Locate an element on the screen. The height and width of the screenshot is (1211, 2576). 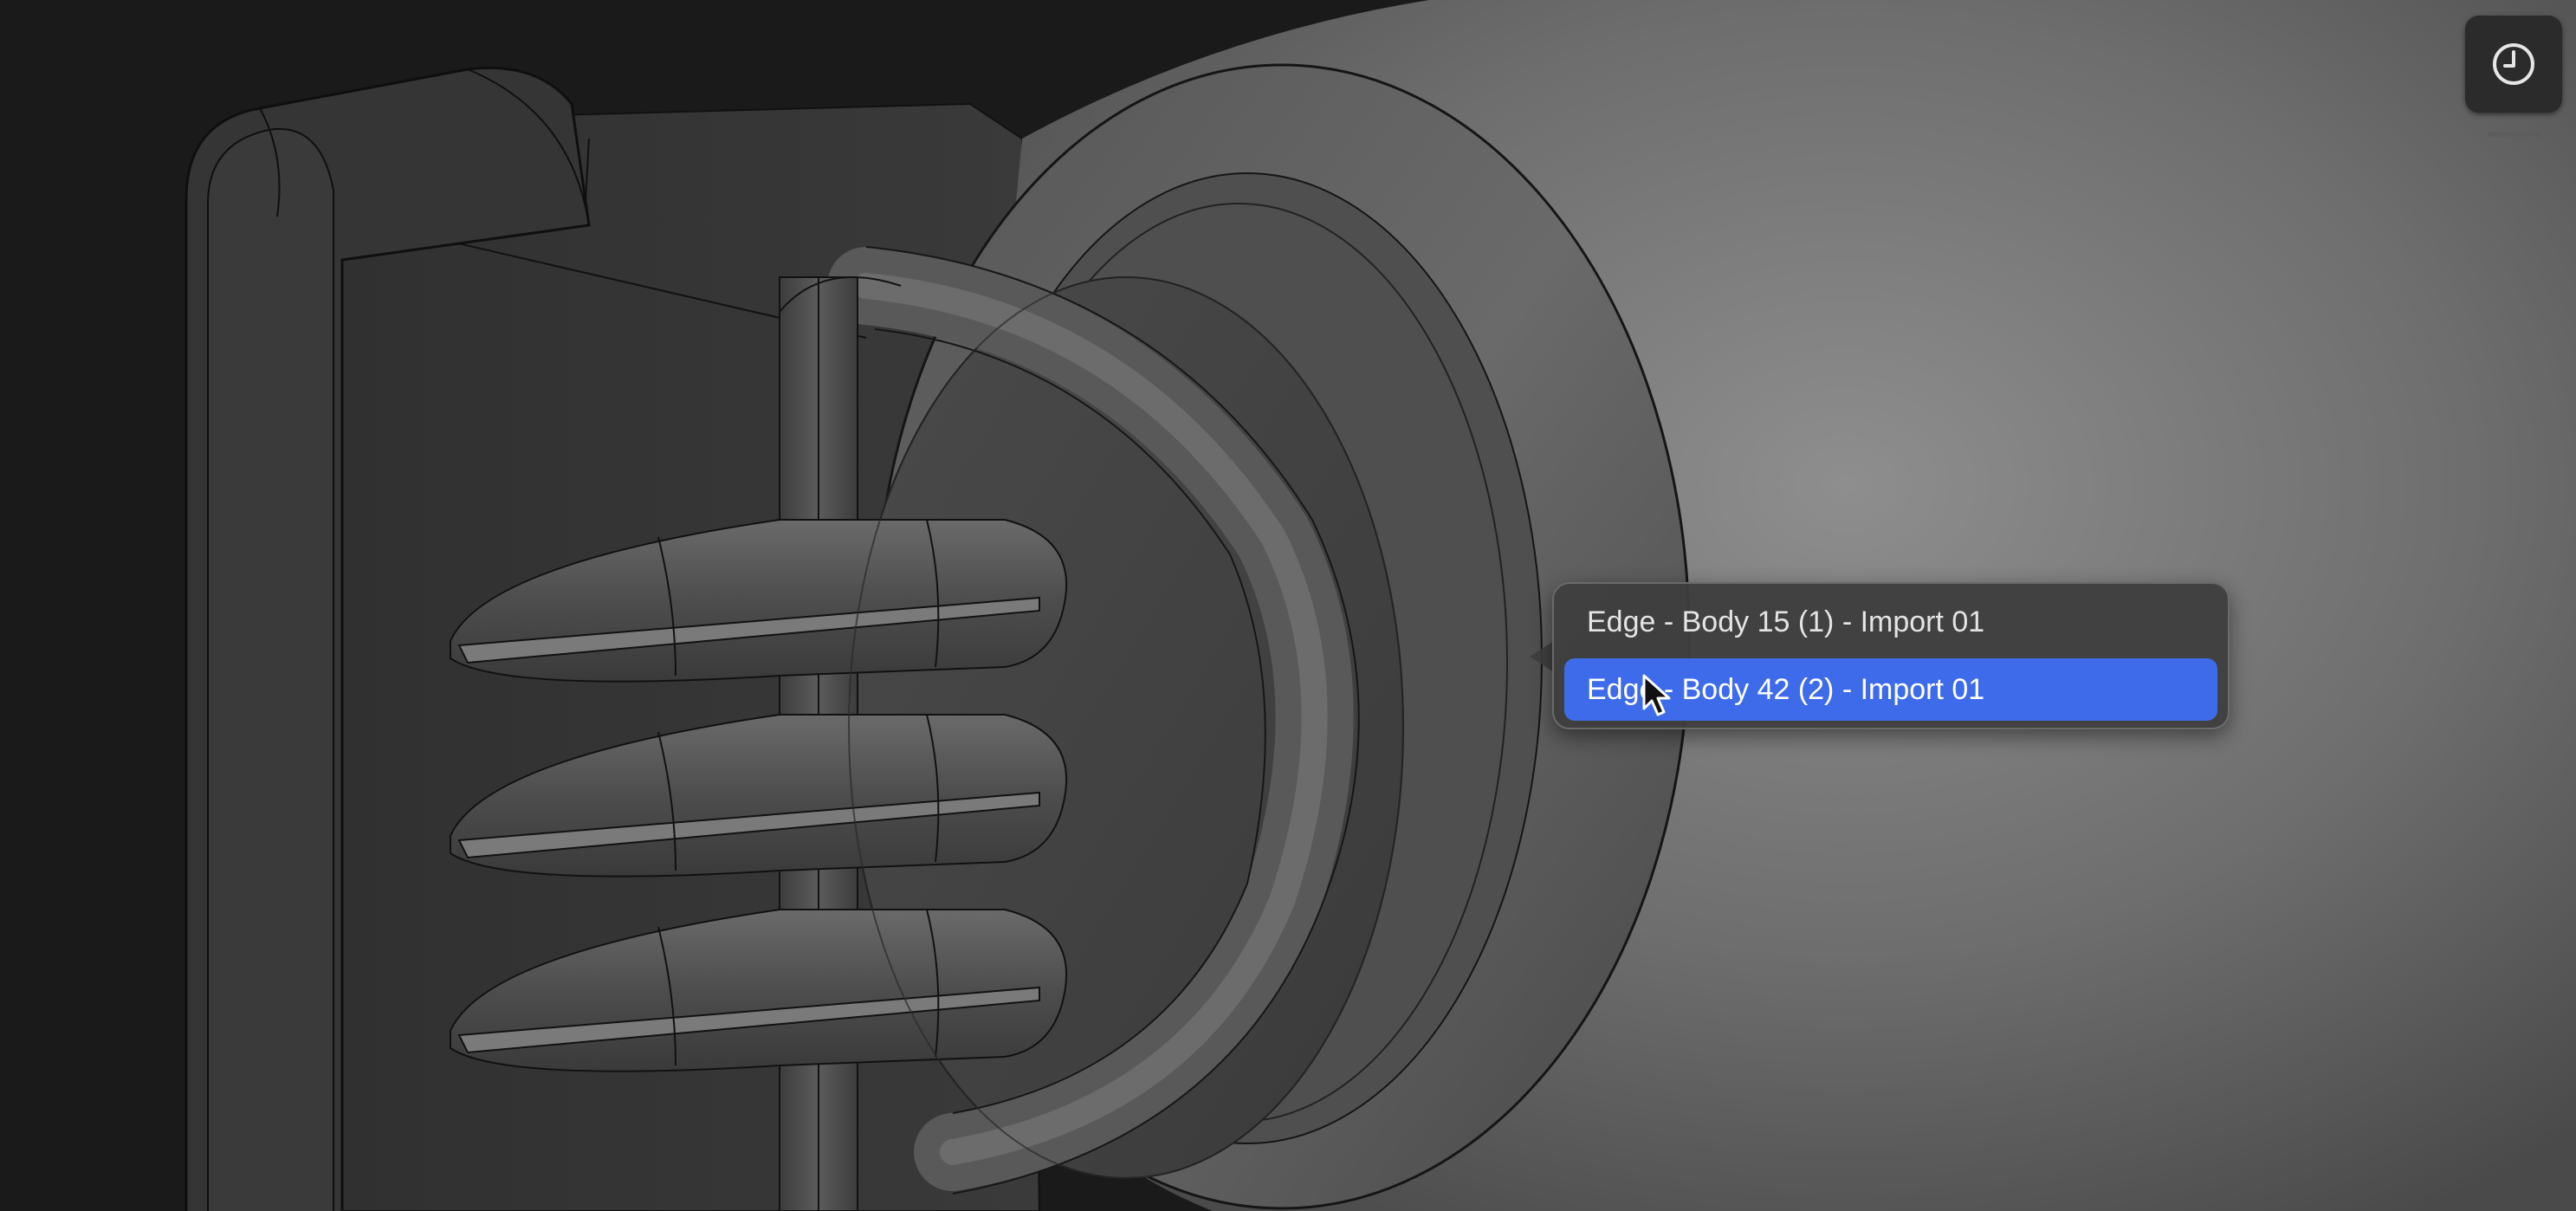
clock-icon is located at coordinates (2513, 64).